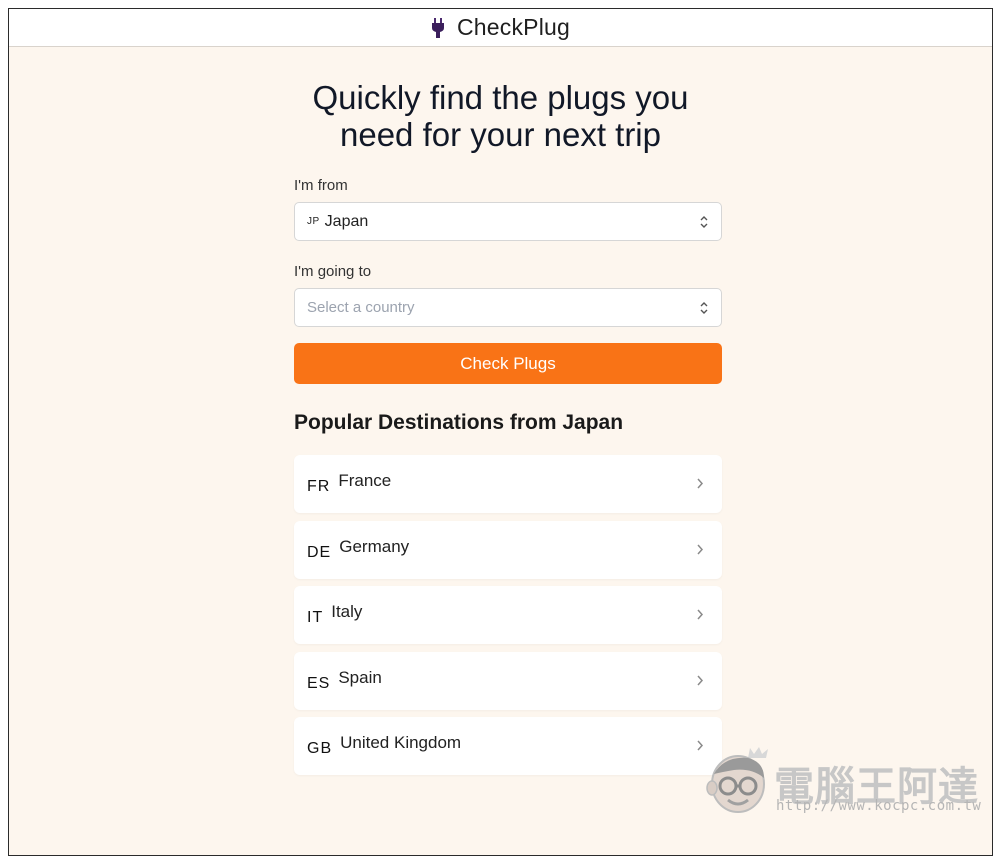 Image resolution: width=1000 pixels, height=864 pixels. I want to click on country-code: DE, so click(319, 552).